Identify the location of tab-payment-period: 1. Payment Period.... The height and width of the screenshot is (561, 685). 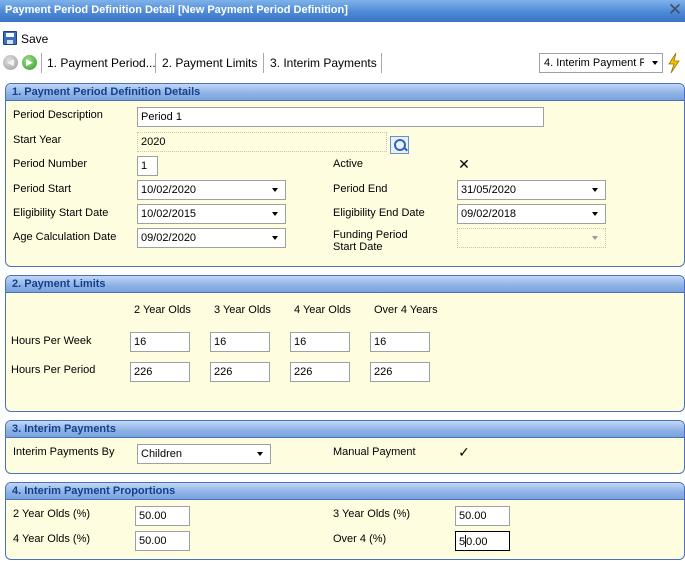
(101, 63).